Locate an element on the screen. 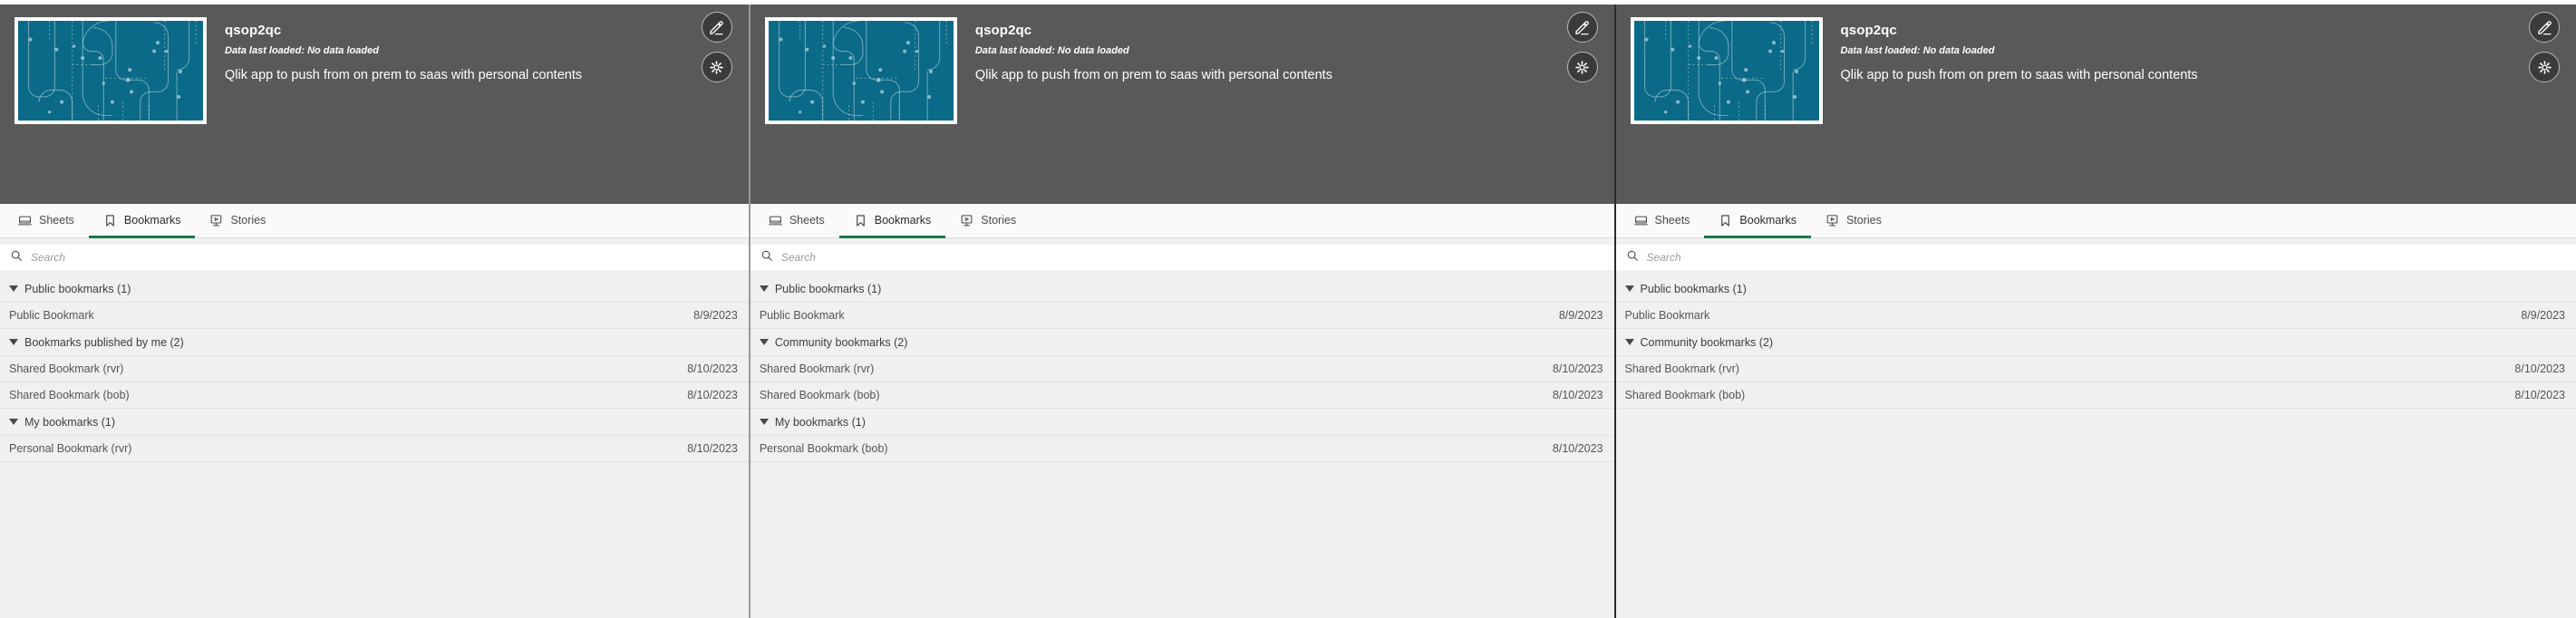  group-title: Bookmarks published by me (2) is located at coordinates (104, 342).